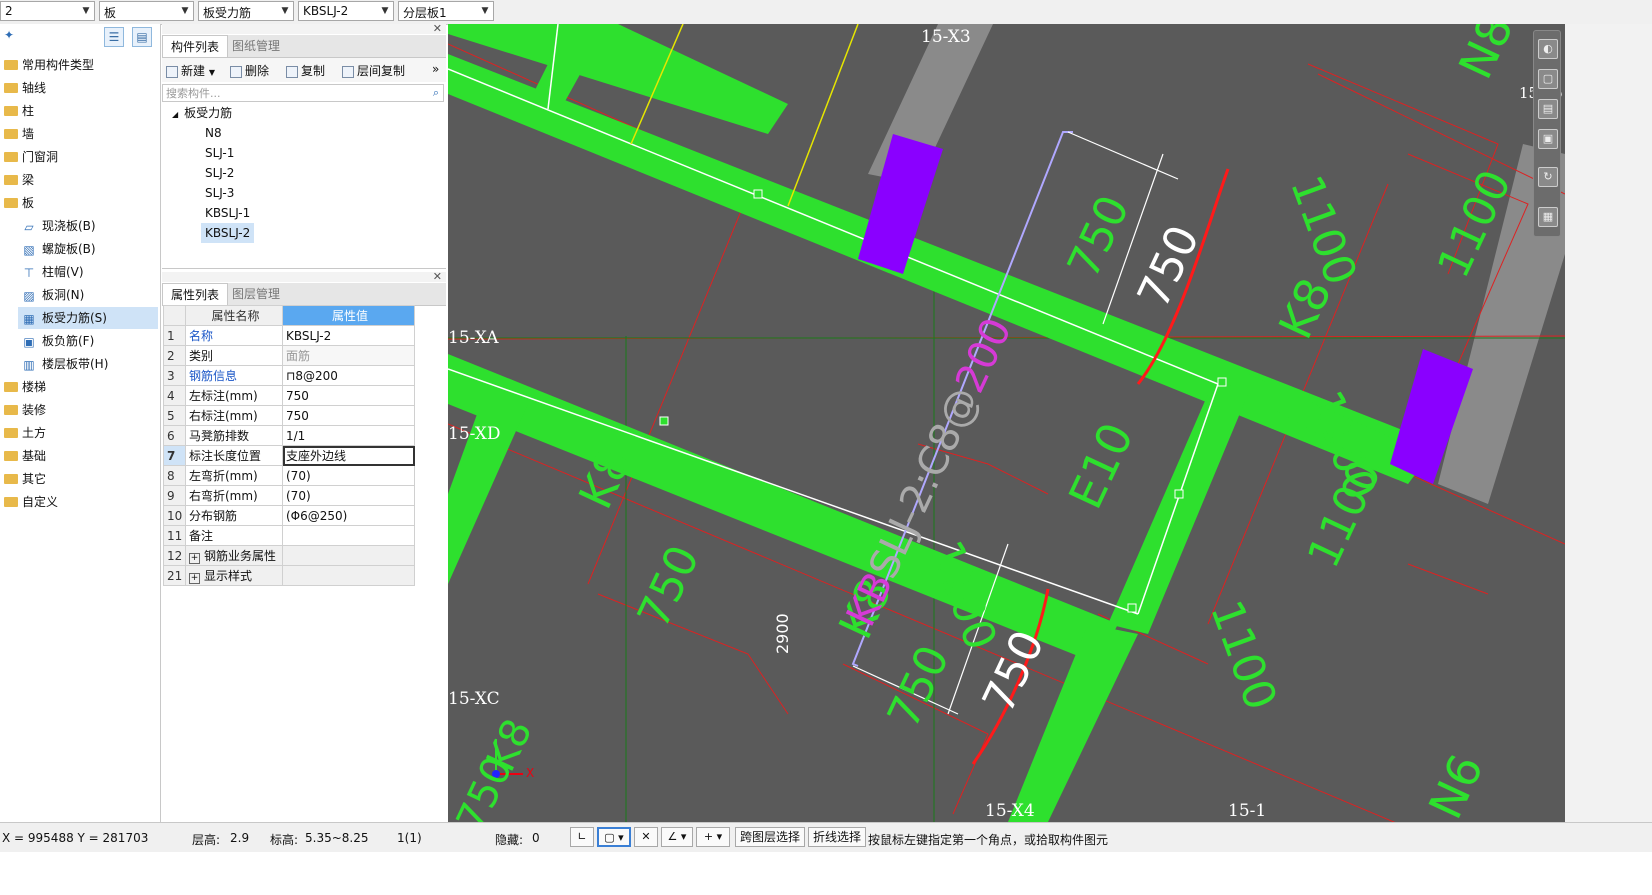  What do you see at coordinates (25, 456) in the screenshot?
I see `tree-item-foundation: 基础` at bounding box center [25, 456].